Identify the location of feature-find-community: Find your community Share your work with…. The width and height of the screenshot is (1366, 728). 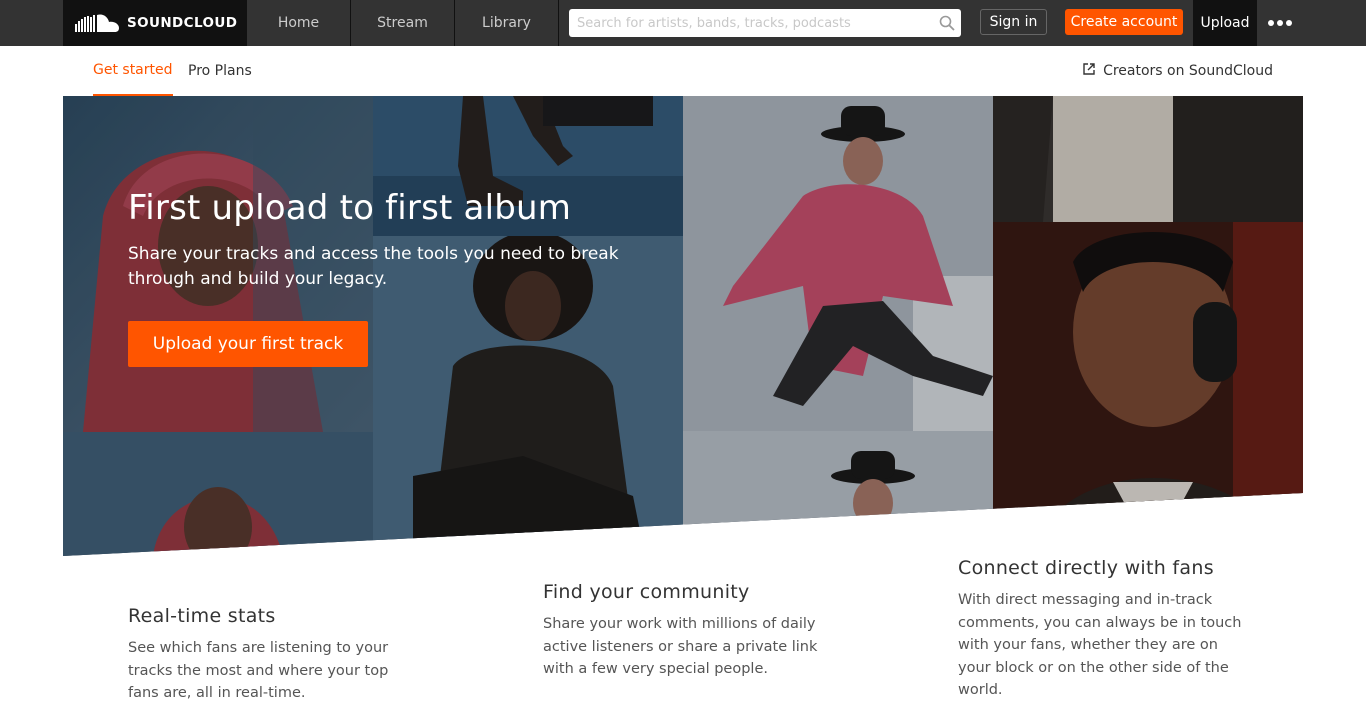
(688, 631).